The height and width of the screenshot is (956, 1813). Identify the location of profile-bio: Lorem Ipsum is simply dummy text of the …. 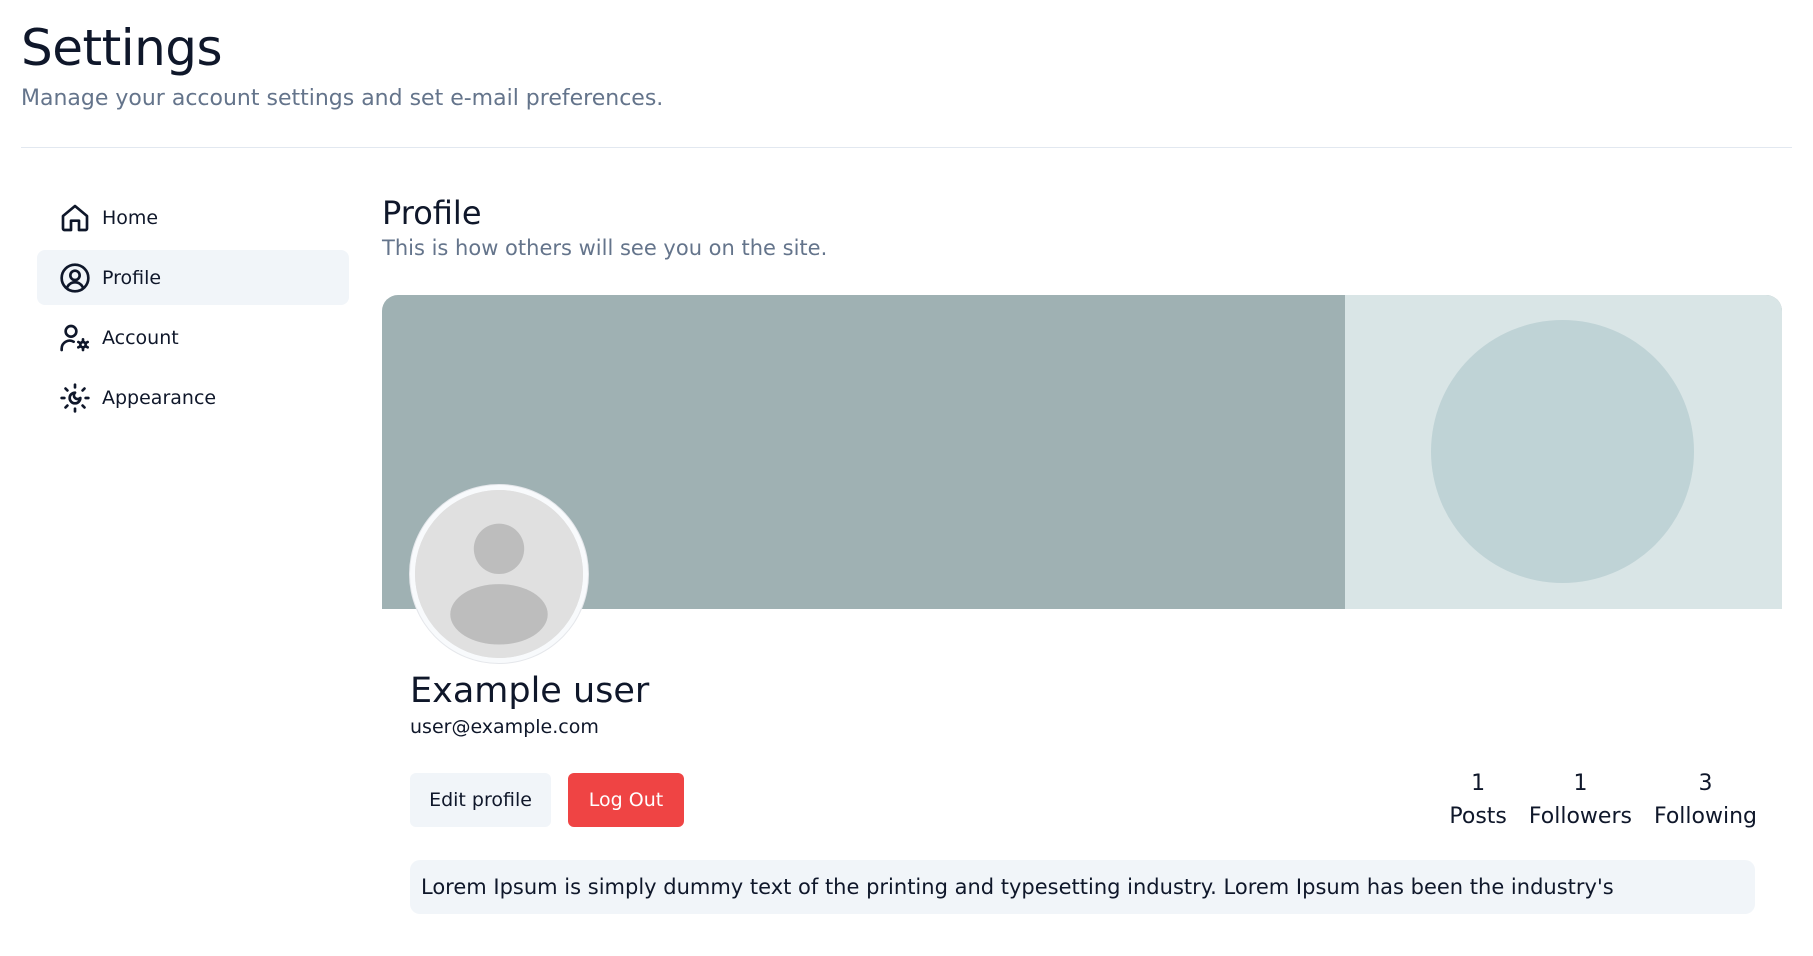
(1082, 887).